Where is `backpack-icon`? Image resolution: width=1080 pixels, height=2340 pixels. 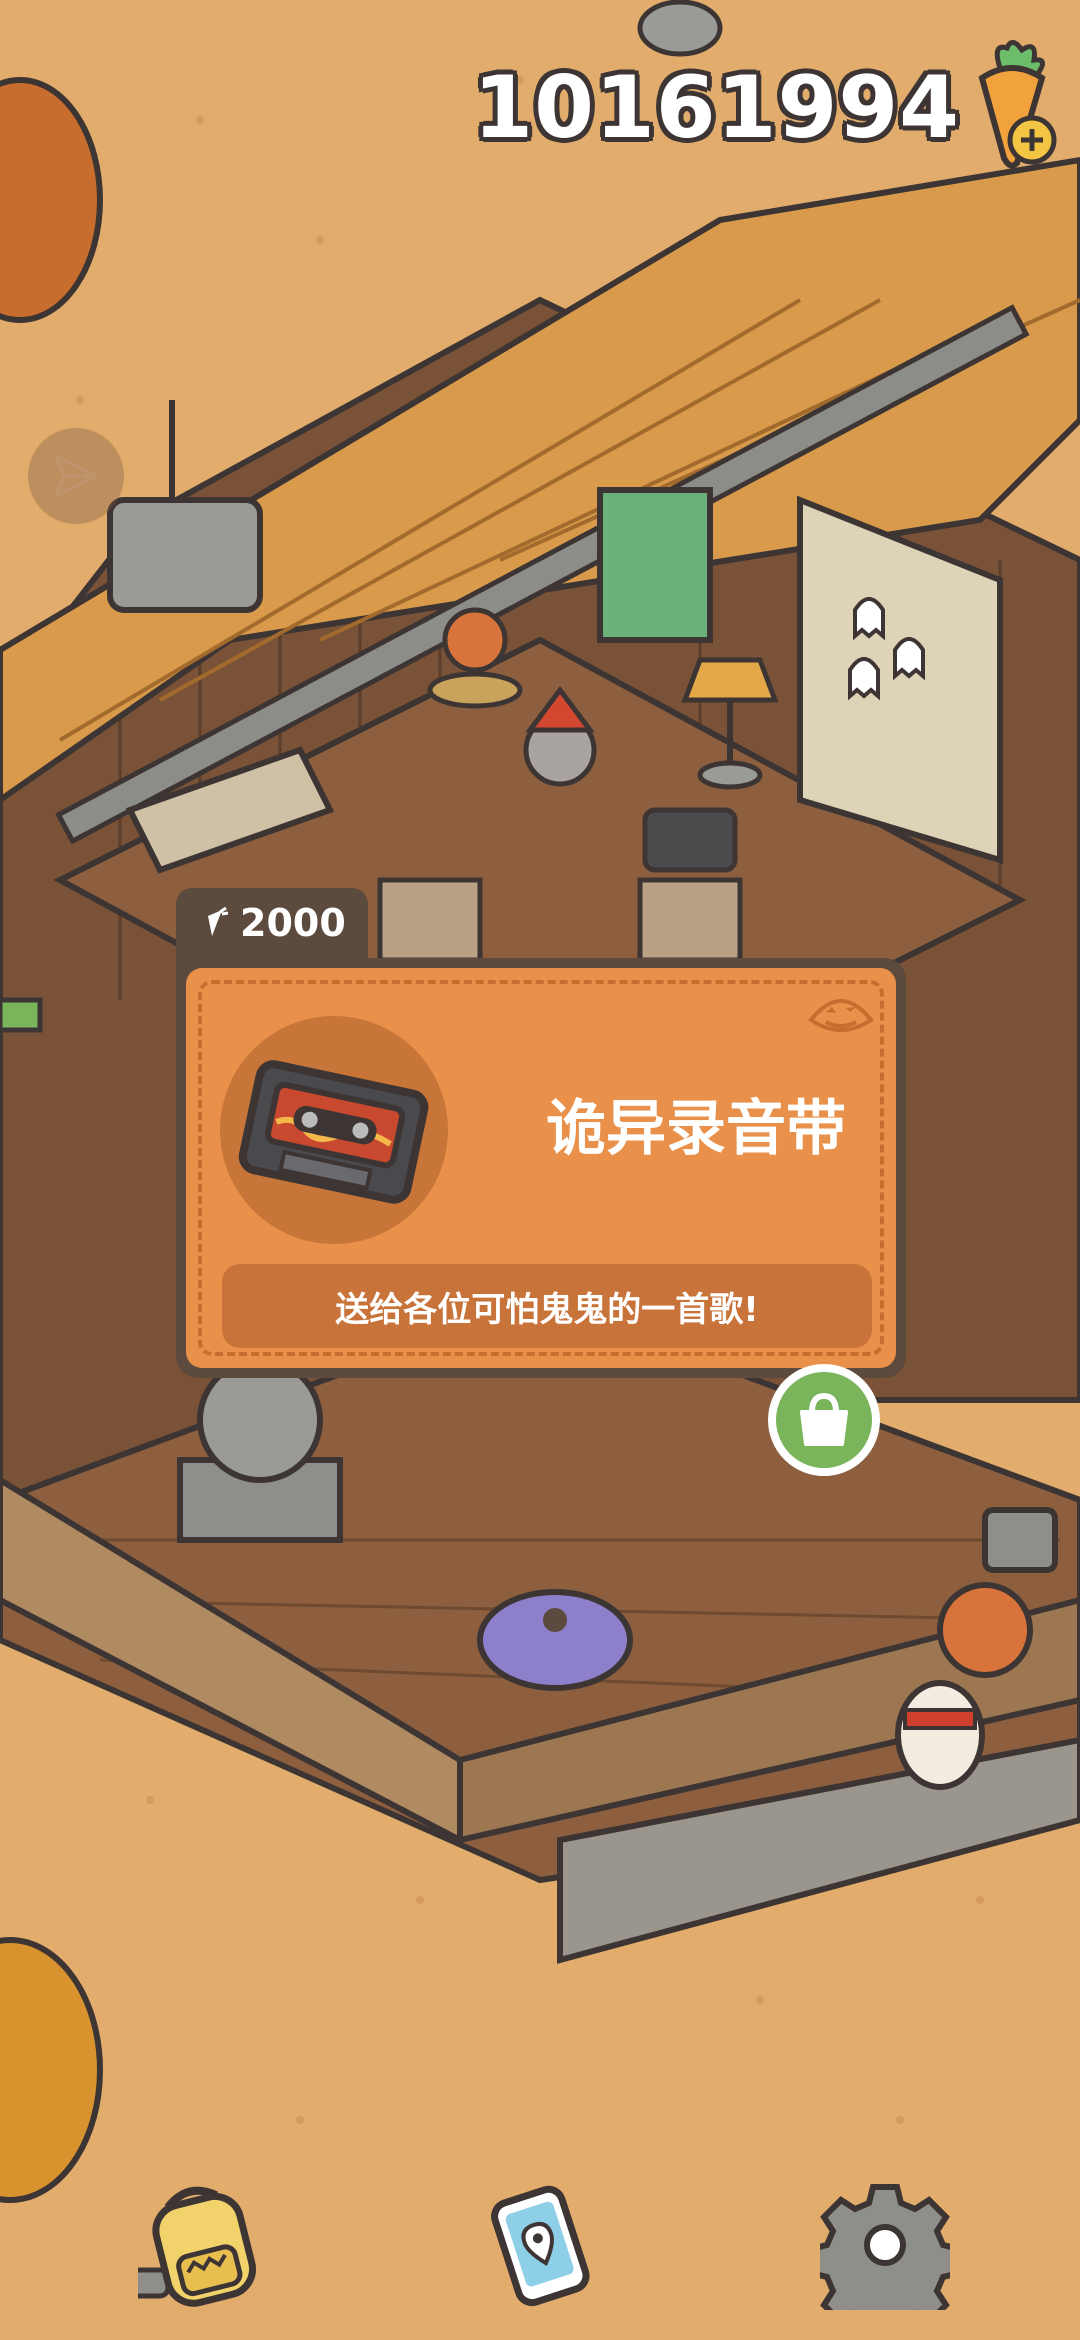 backpack-icon is located at coordinates (203, 2245).